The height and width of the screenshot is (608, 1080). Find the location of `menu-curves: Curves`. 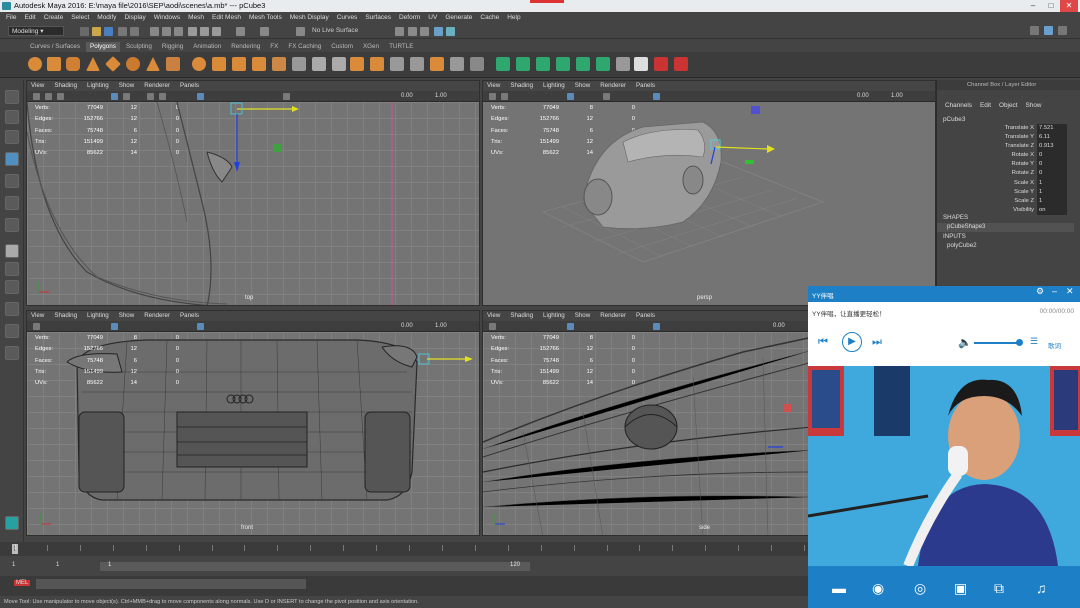

menu-curves: Curves is located at coordinates (347, 17).